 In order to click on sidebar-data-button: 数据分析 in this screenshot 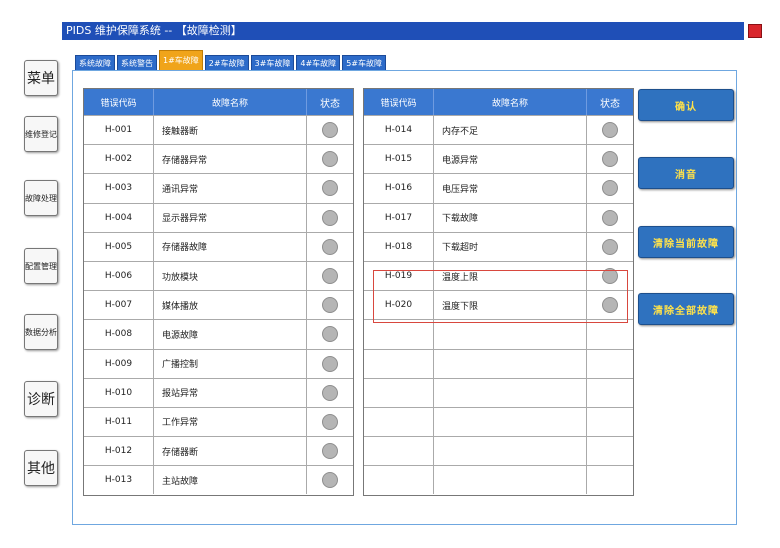, I will do `click(41, 332)`.